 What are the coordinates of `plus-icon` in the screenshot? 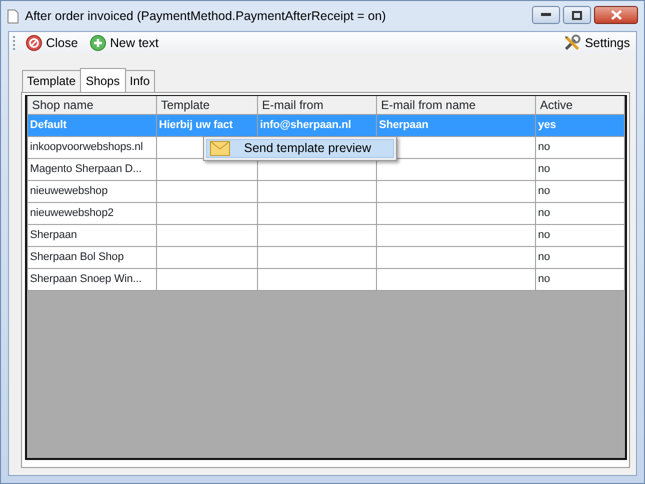 It's located at (98, 43).